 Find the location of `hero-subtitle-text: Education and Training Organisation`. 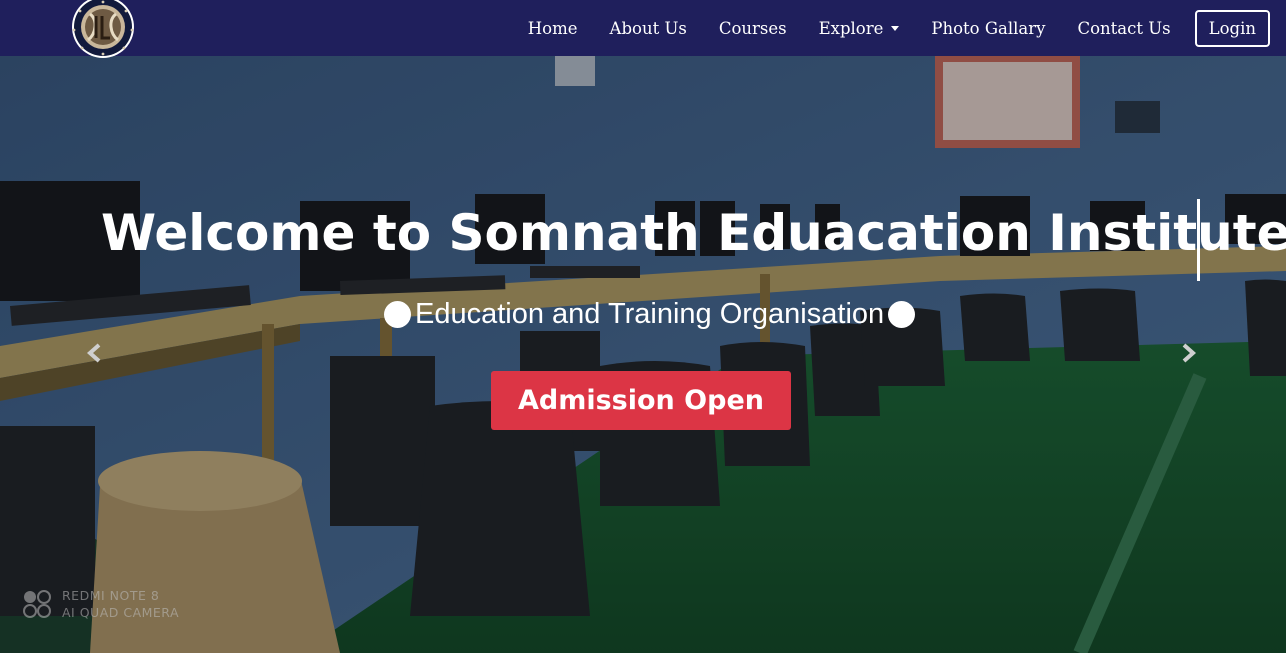

hero-subtitle-text: Education and Training Organisation is located at coordinates (650, 313).